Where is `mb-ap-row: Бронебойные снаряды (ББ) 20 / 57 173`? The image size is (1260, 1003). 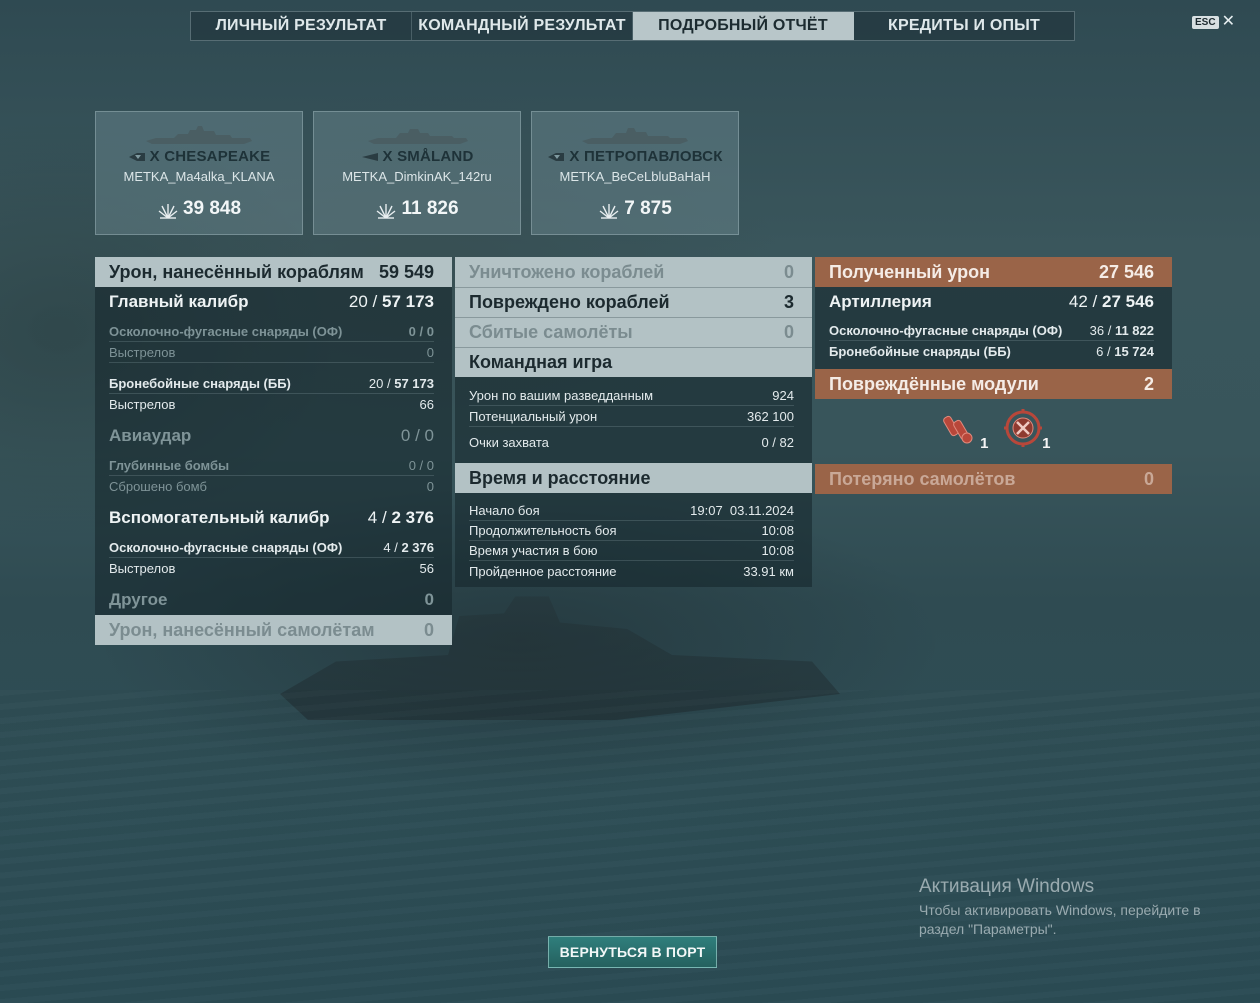 mb-ap-row: Бронебойные снаряды (ББ) 20 / 57 173 is located at coordinates (271, 383).